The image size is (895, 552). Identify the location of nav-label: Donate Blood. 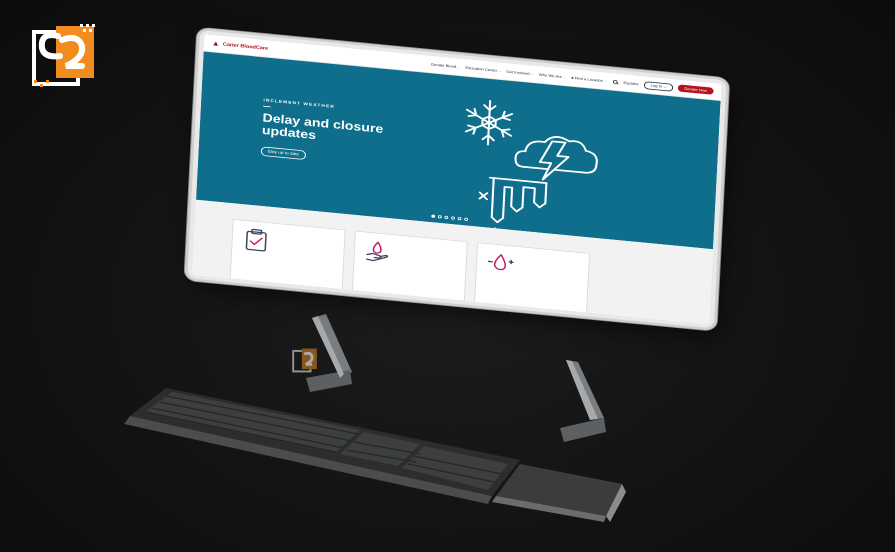
(444, 65).